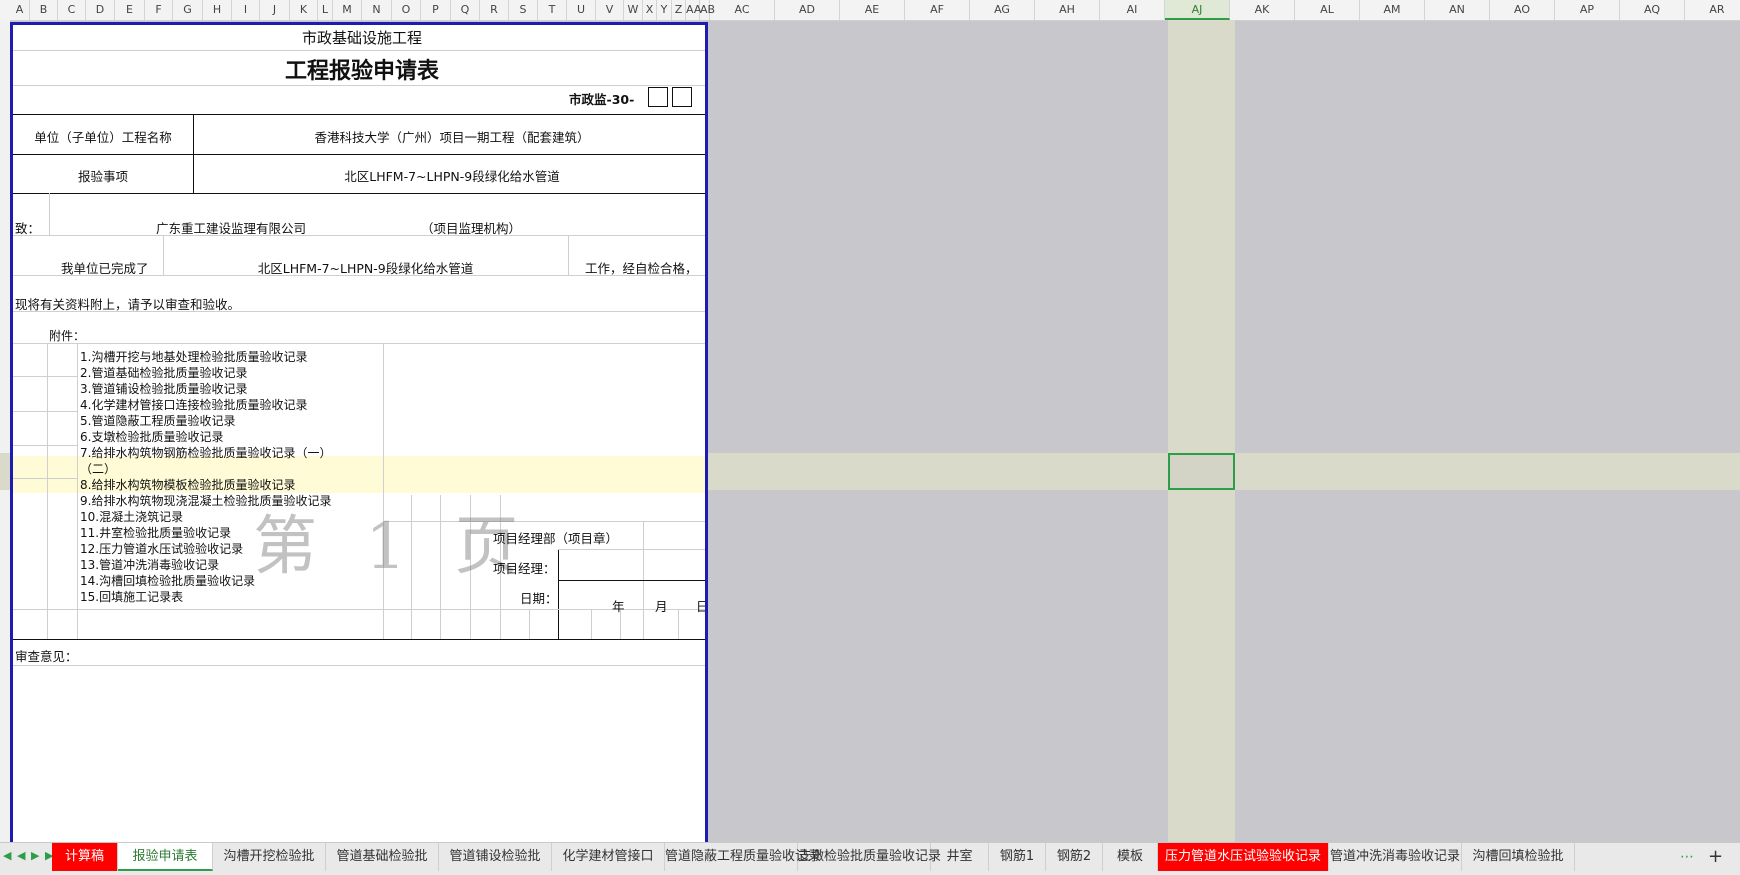 This screenshot has height=875, width=1740. I want to click on attachment-item: 15.回填施工记录表, so click(132, 597).